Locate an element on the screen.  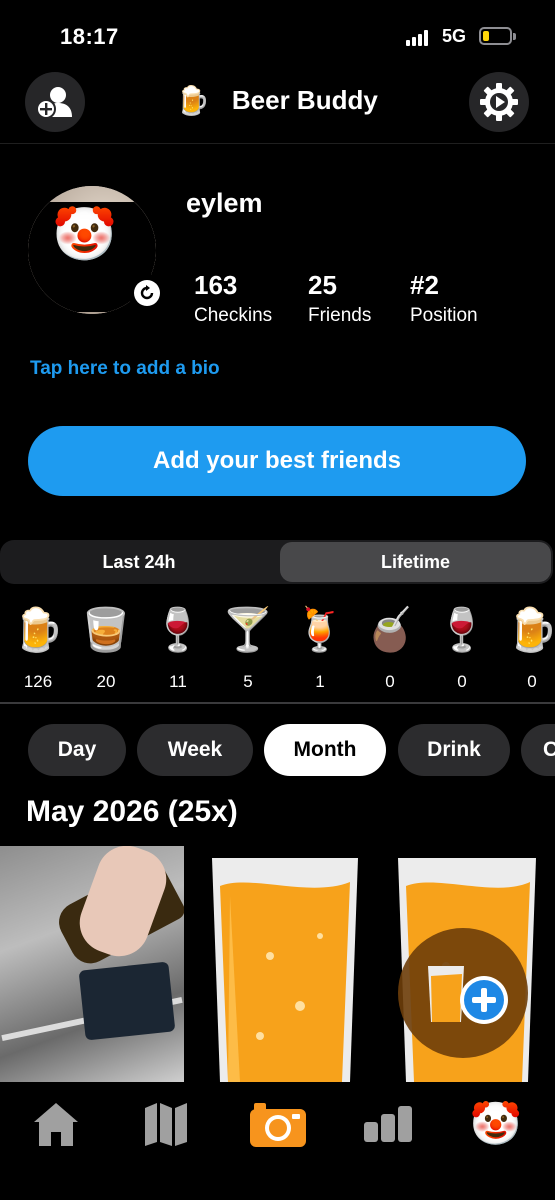
map-icon is located at coordinates (166, 1124).